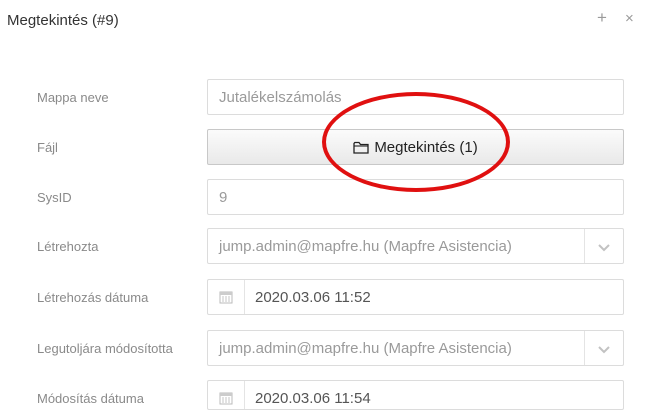 The width and height of the screenshot is (647, 418). Describe the element at coordinates (426, 147) in the screenshot. I see `view-files-label: Megtekintés (1)` at that location.